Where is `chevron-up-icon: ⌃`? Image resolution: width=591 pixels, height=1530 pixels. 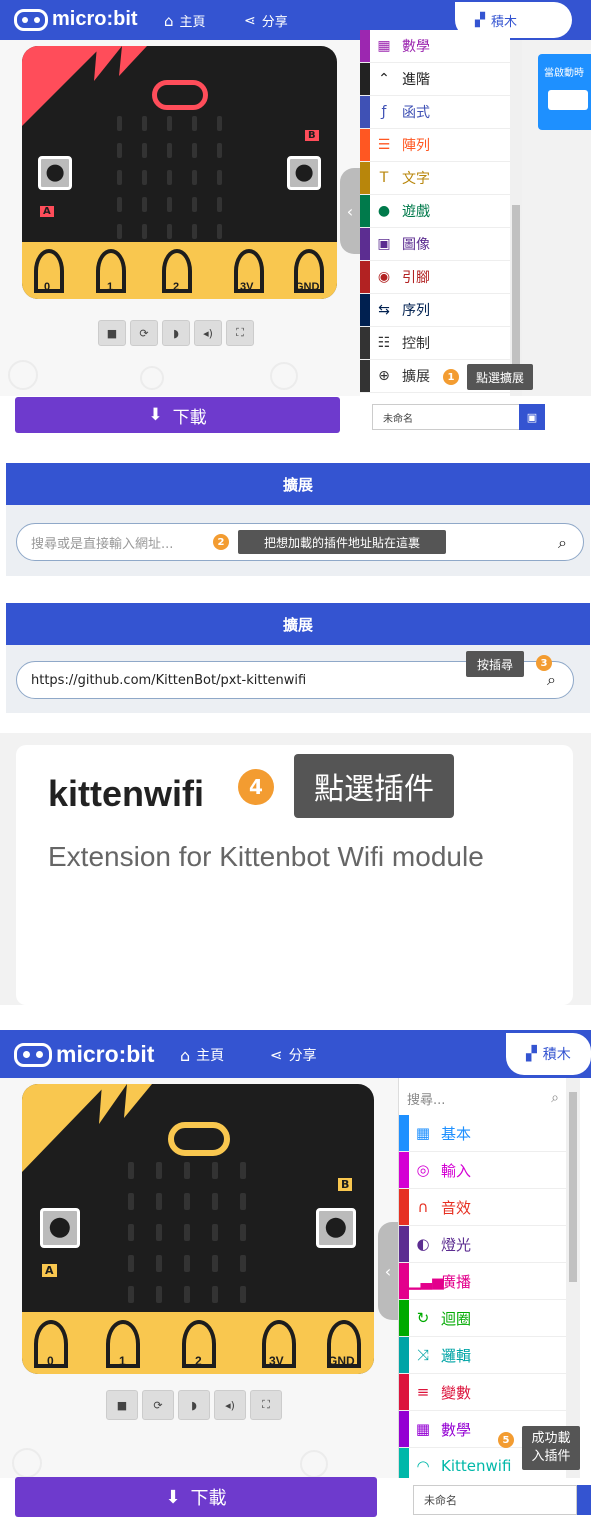 chevron-up-icon: ⌃ is located at coordinates (384, 79).